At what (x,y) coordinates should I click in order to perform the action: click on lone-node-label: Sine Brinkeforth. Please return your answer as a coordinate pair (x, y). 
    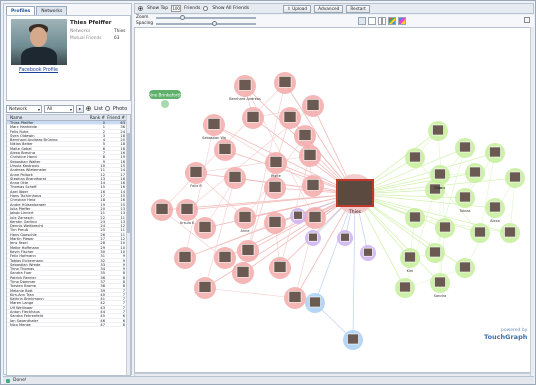
    Looking at the image, I should click on (165, 95).